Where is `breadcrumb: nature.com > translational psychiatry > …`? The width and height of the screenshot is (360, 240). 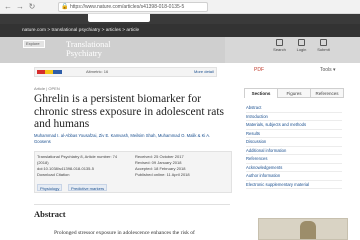
breadcrumb: nature.com > translational psychiatry > … is located at coordinates (80, 30).